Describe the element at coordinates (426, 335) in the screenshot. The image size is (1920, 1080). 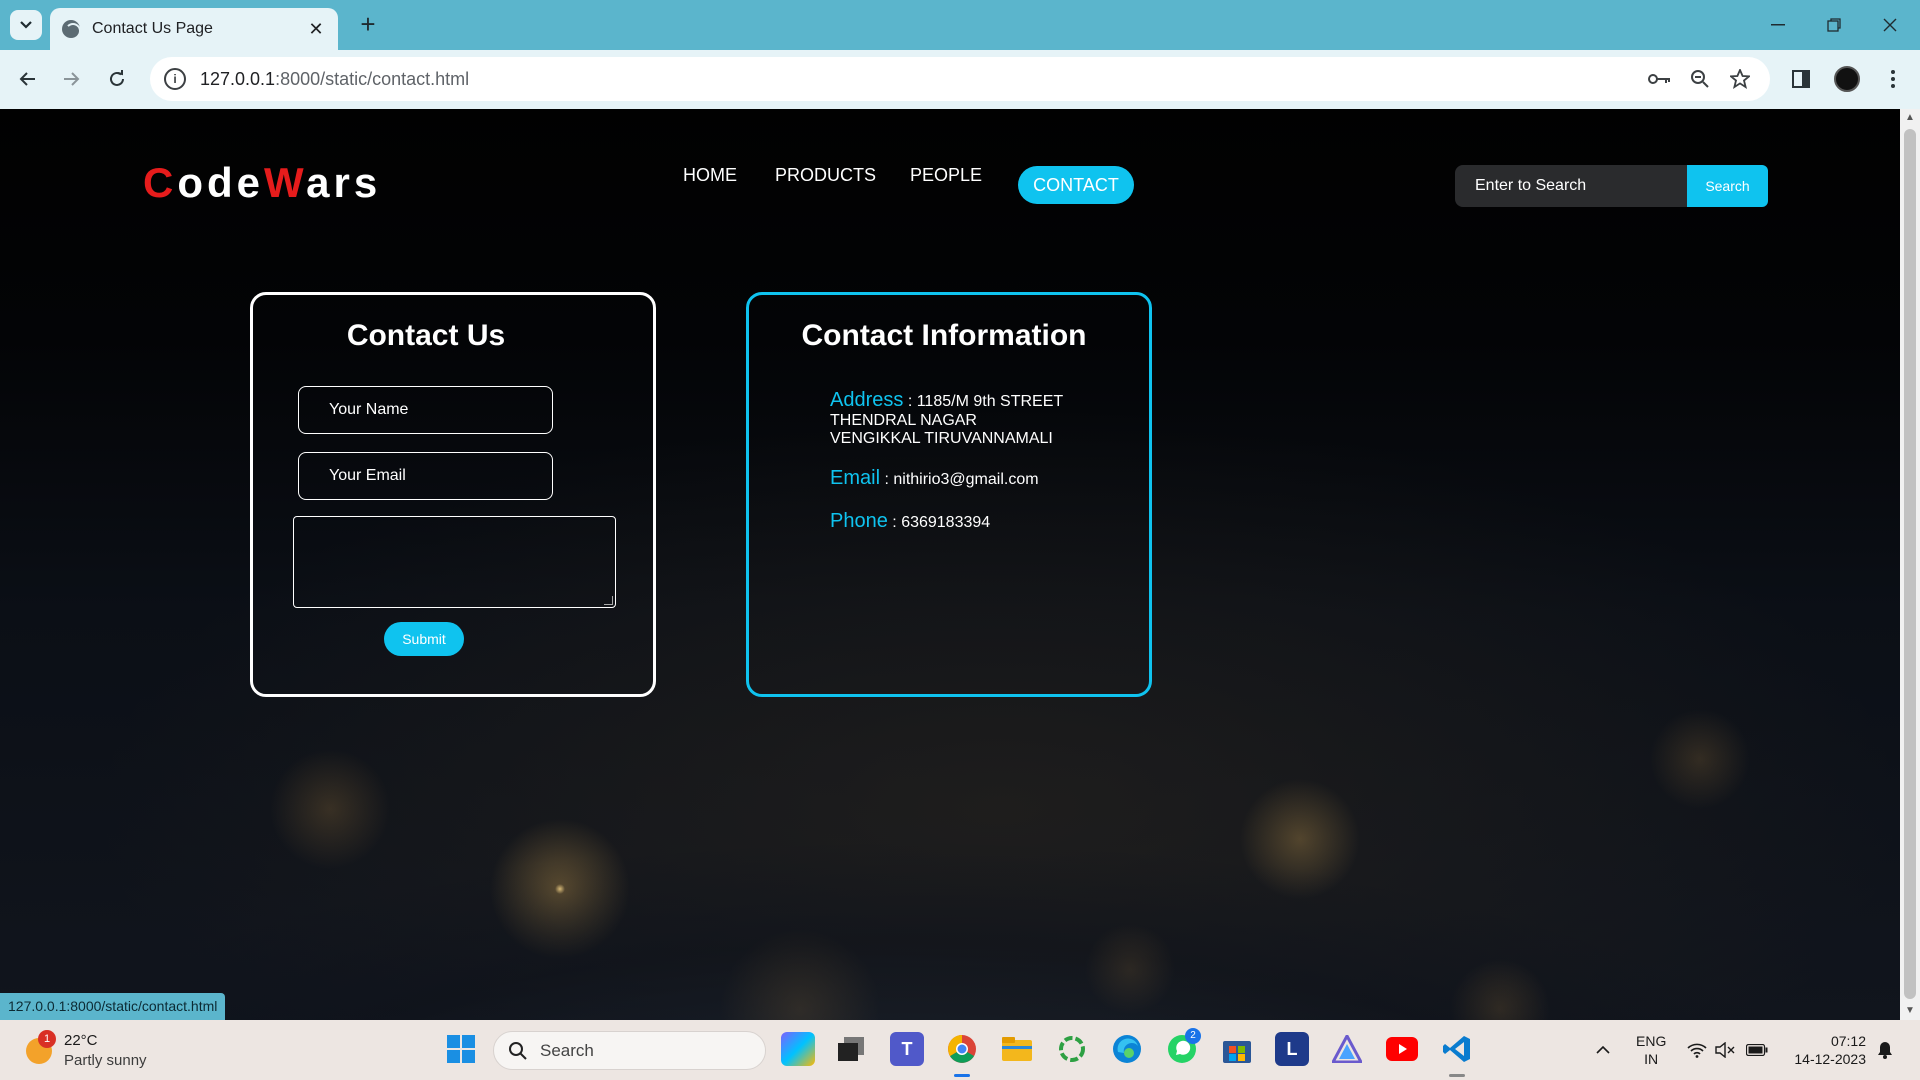
I see `contact-form-title: Contact Us` at that location.